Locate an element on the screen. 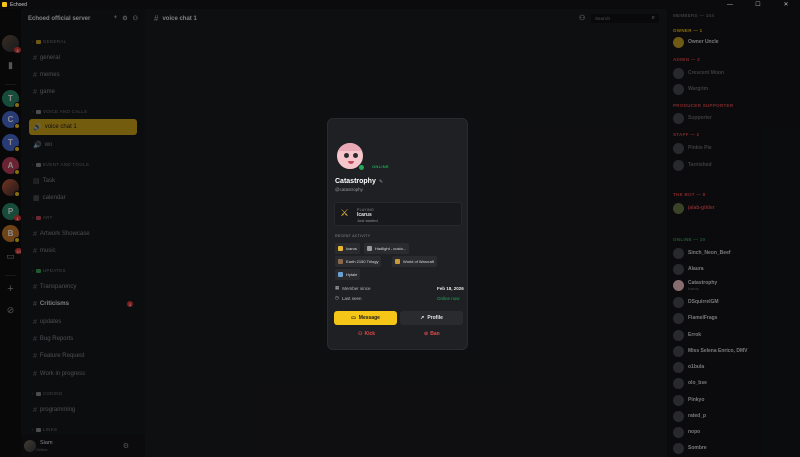 The image size is (800, 457). online-status-dot is located at coordinates (361, 167).